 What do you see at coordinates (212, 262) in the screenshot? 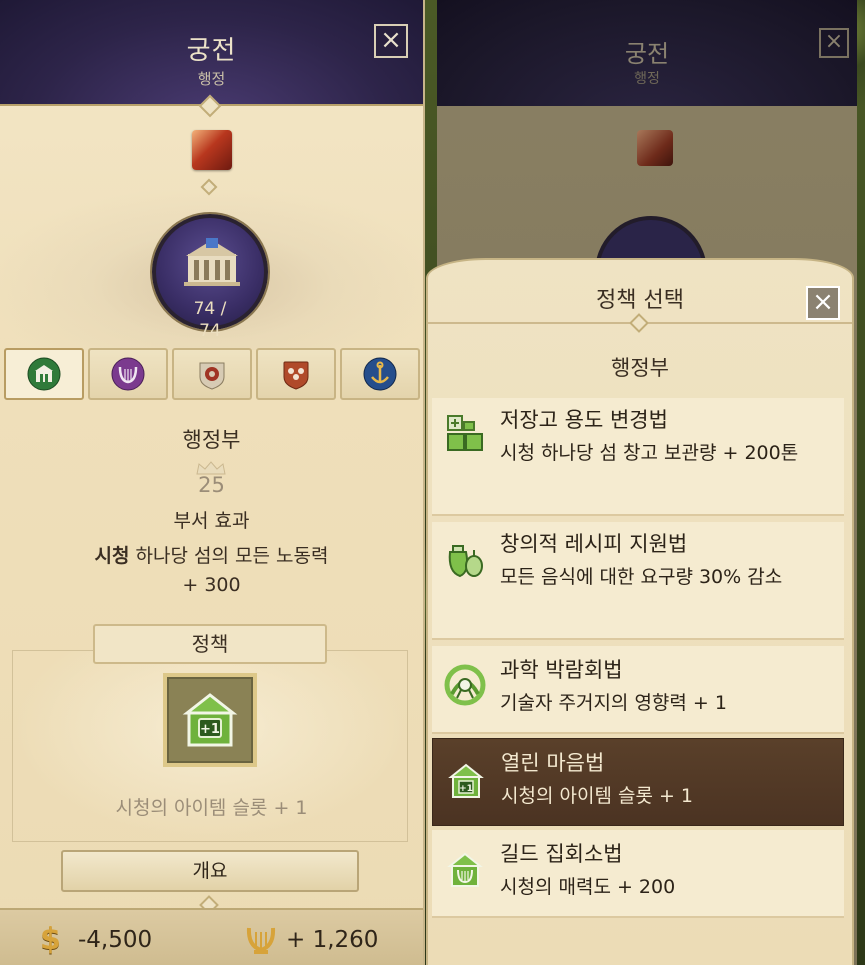
I see `palace-building-icon` at bounding box center [212, 262].